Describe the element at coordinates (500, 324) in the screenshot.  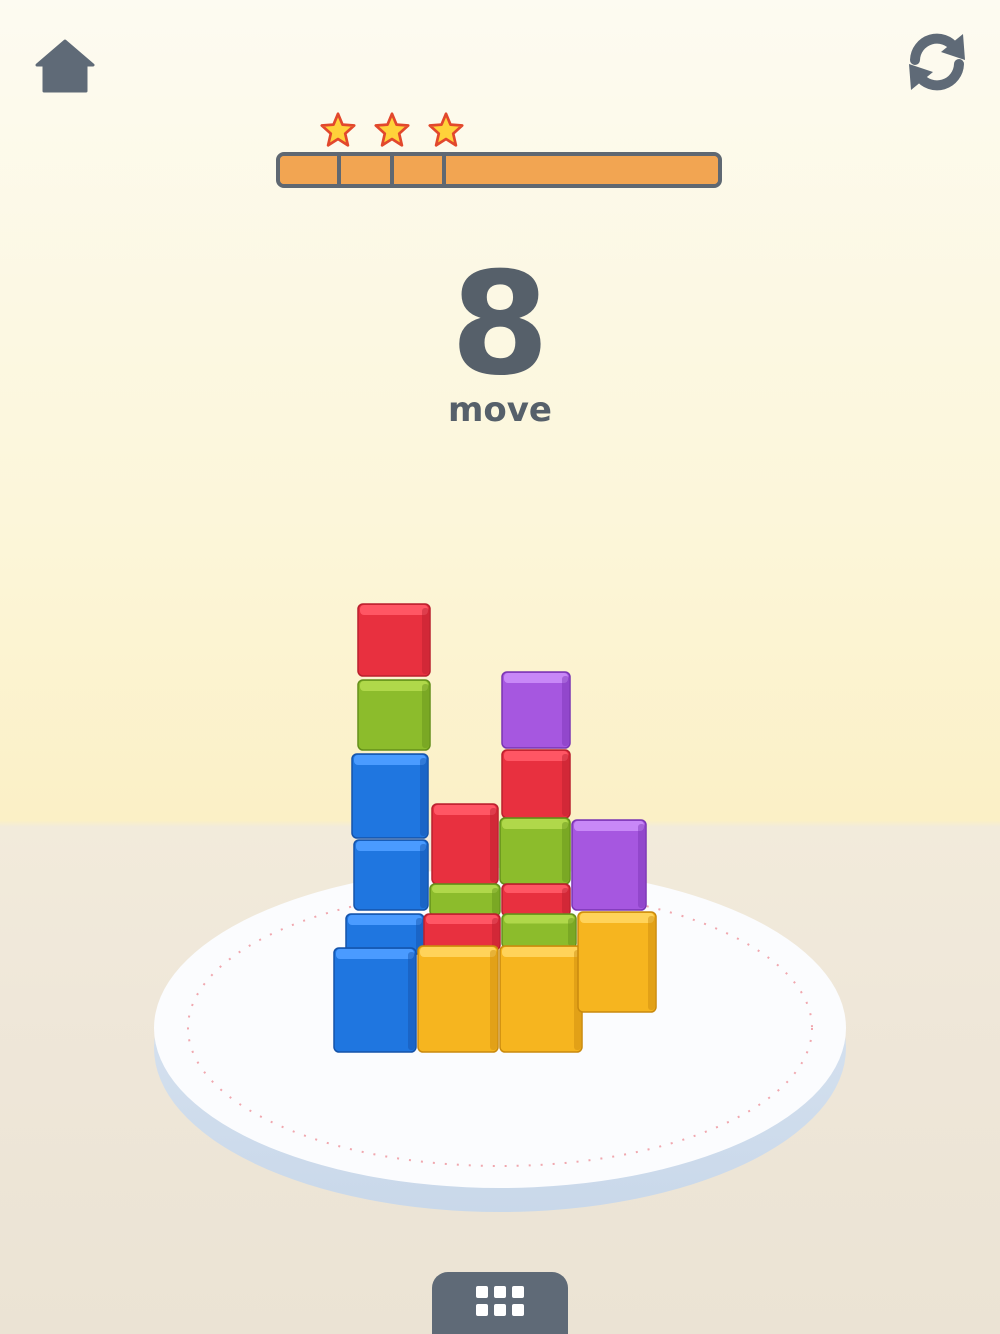
I see `moves-count: 8` at that location.